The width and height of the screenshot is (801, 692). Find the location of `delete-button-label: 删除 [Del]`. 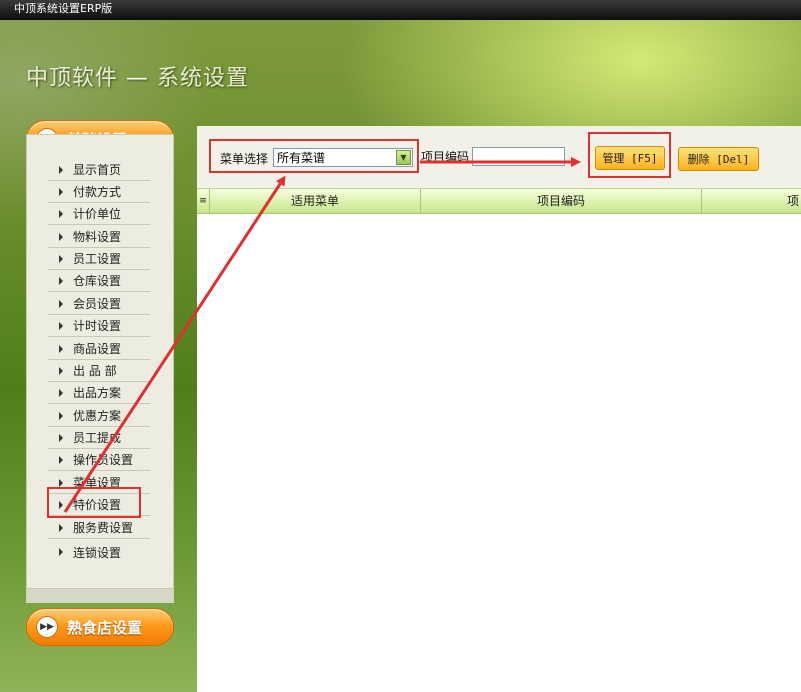

delete-button-label: 删除 [Del] is located at coordinates (718, 159).